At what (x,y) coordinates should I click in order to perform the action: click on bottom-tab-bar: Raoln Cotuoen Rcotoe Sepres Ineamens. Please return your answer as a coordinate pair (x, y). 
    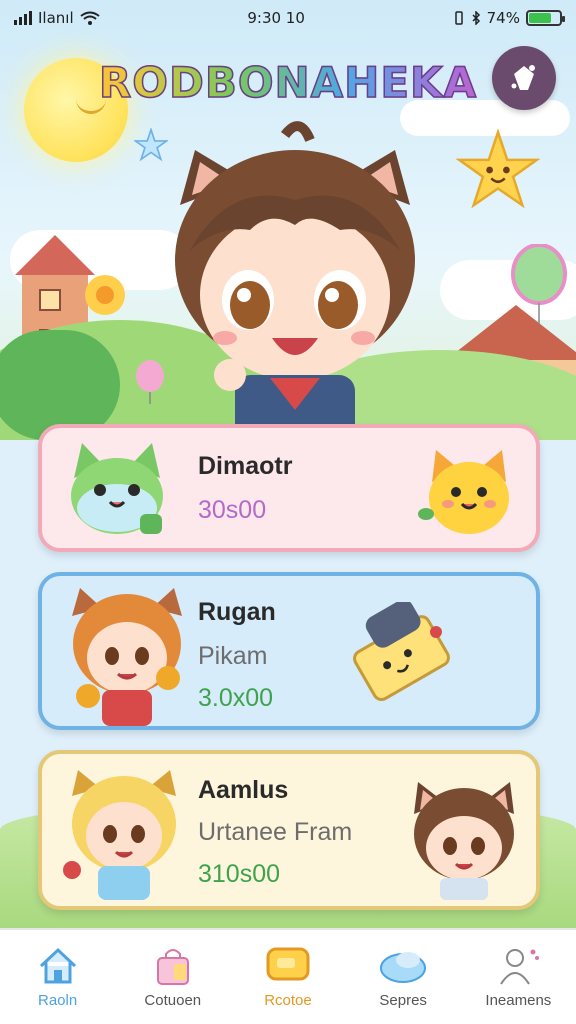
    Looking at the image, I should click on (288, 976).